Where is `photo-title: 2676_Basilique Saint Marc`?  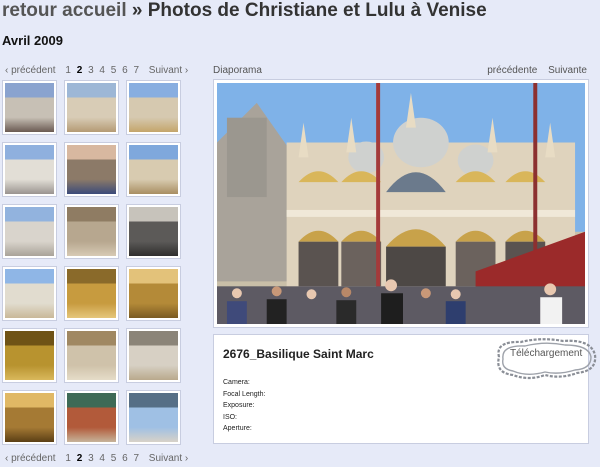 photo-title: 2676_Basilique Saint Marc is located at coordinates (298, 354).